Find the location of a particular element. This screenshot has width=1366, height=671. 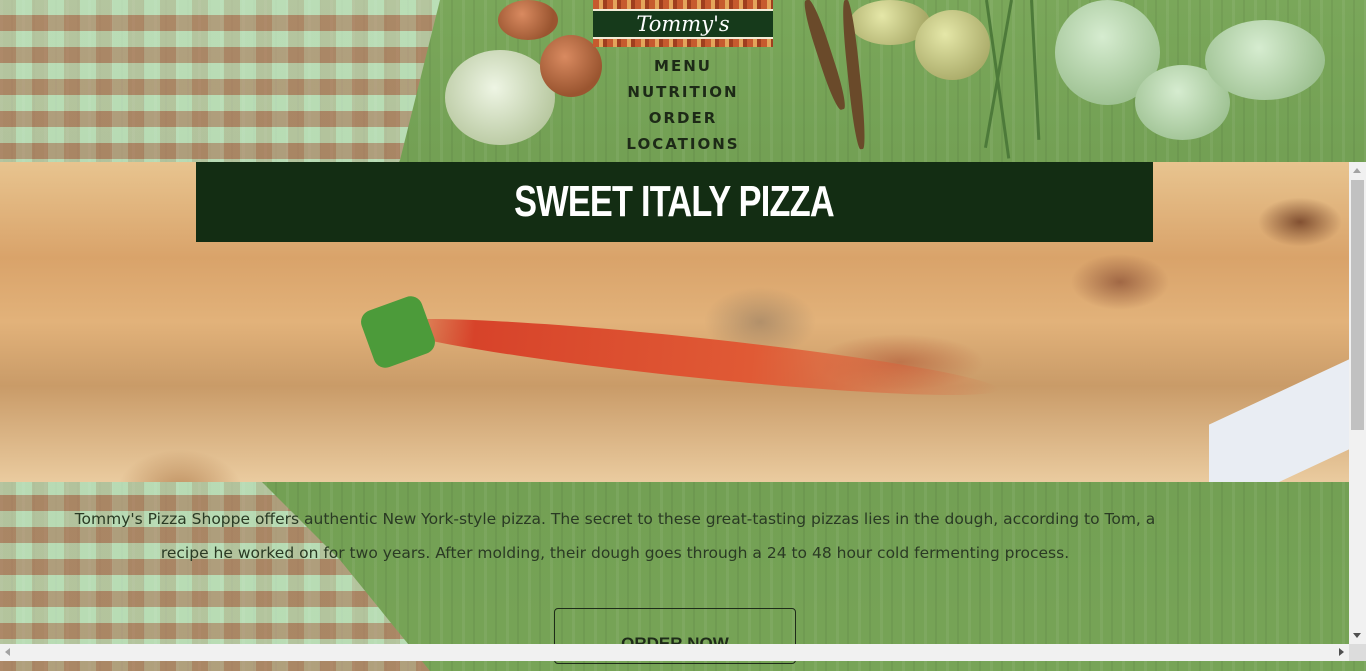

garlic-decoration is located at coordinates (500, 97).